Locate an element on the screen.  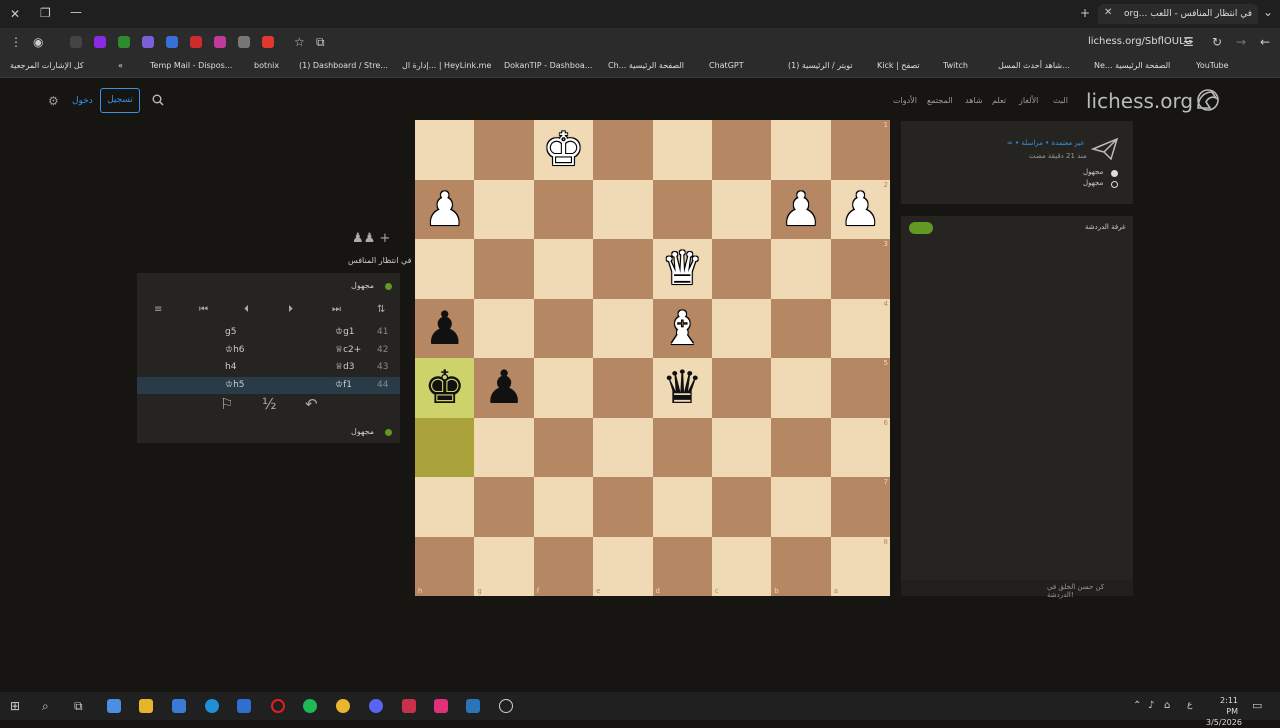
opera-icon is located at coordinates (278, 706).